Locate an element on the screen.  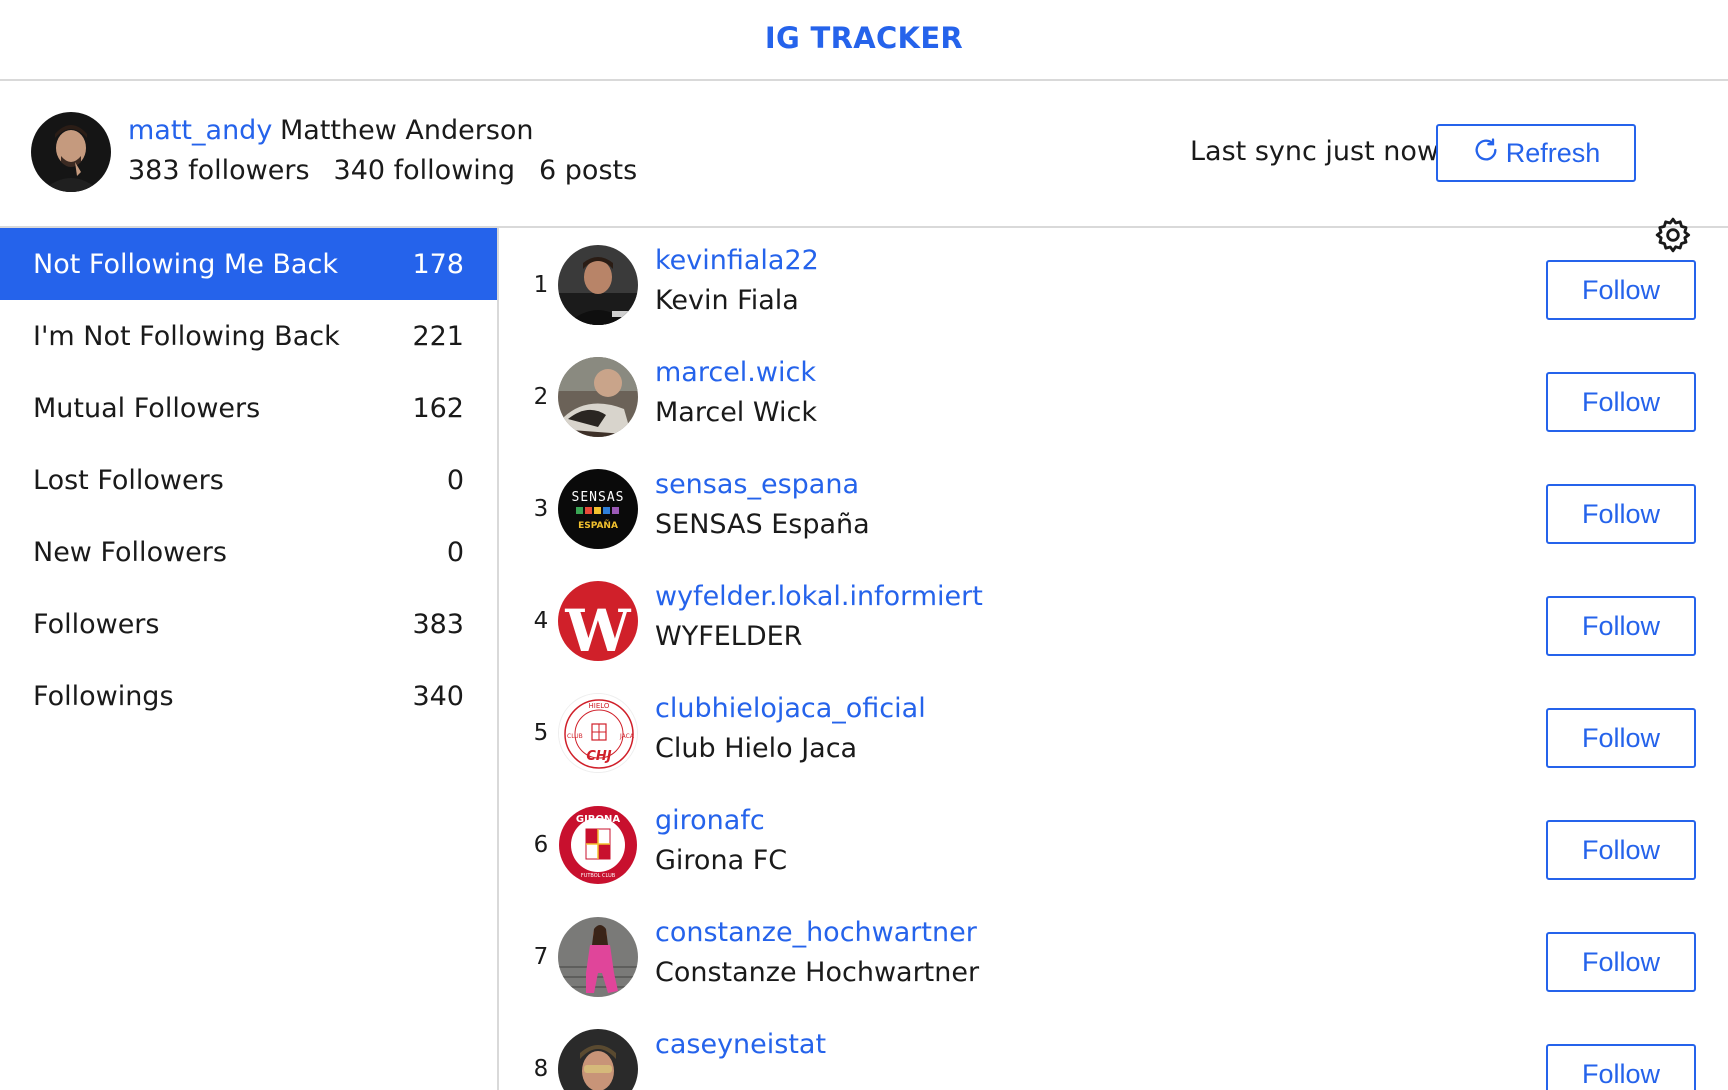
user-username-link: gironafc is located at coordinates (710, 820).